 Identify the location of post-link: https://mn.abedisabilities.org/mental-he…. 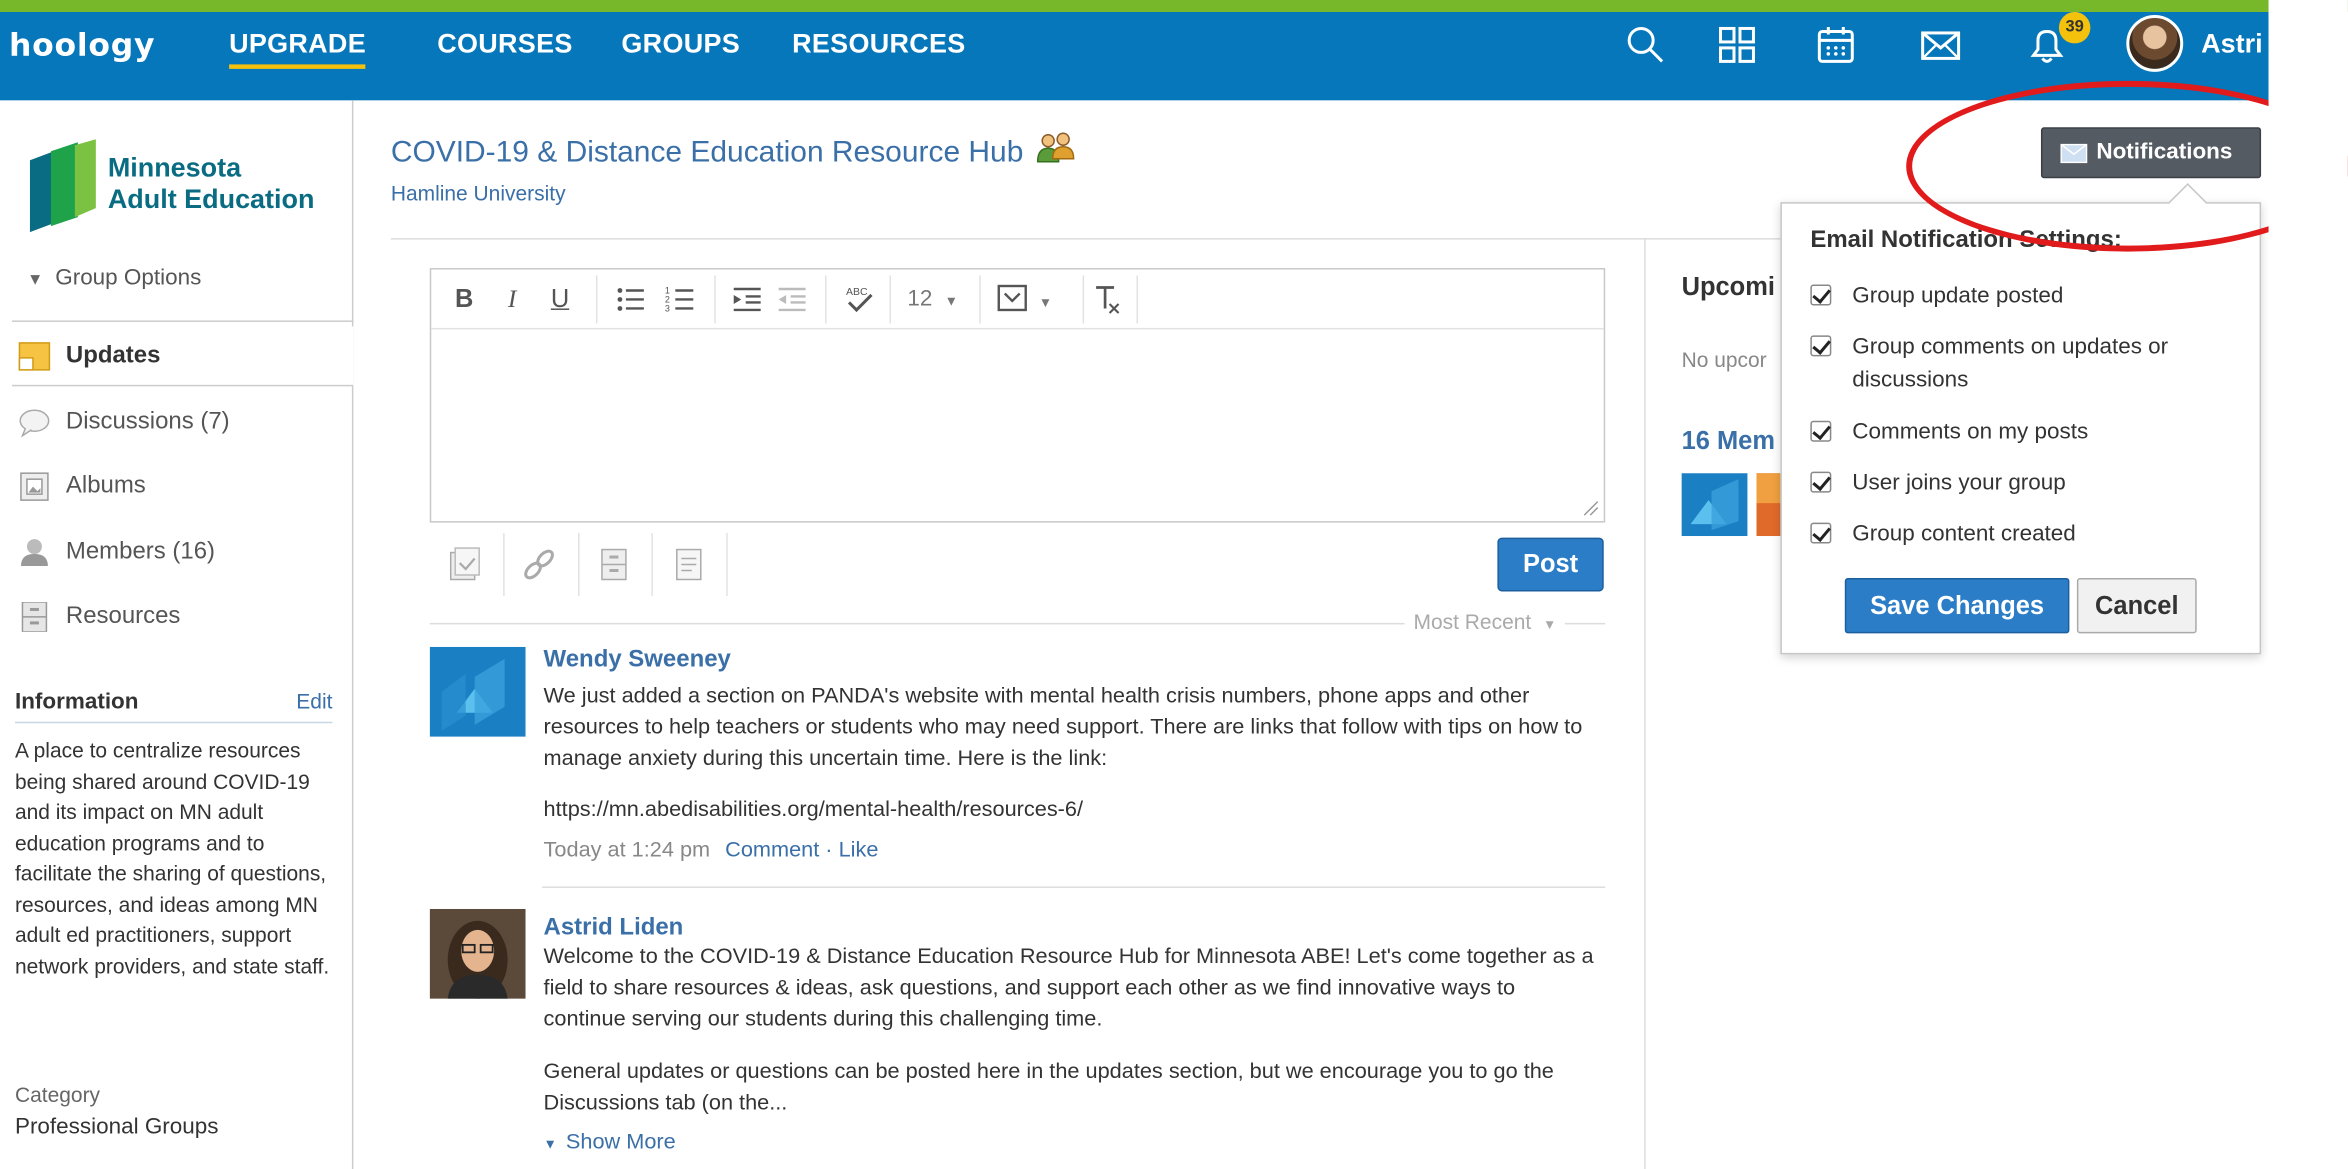
(1072, 810).